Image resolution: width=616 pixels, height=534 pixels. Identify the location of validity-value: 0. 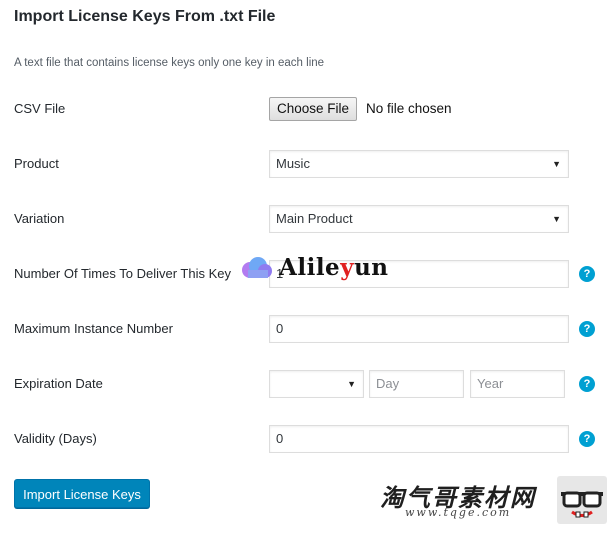
(280, 438).